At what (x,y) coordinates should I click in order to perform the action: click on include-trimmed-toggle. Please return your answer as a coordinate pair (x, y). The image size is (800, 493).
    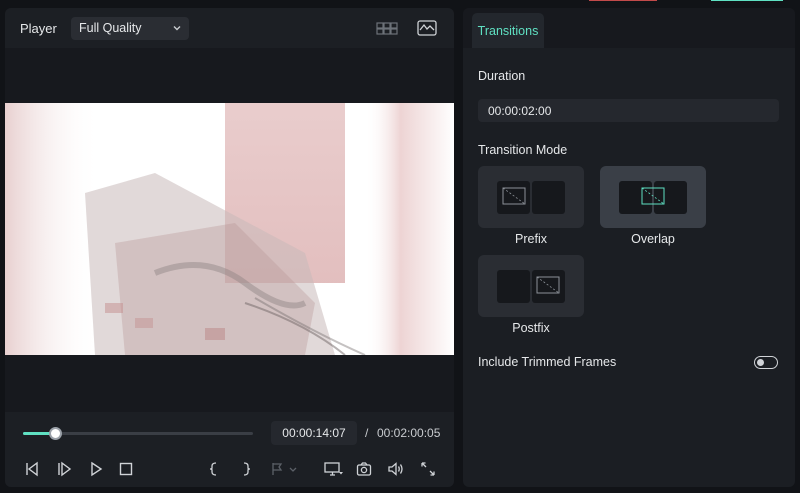
    Looking at the image, I should click on (766, 362).